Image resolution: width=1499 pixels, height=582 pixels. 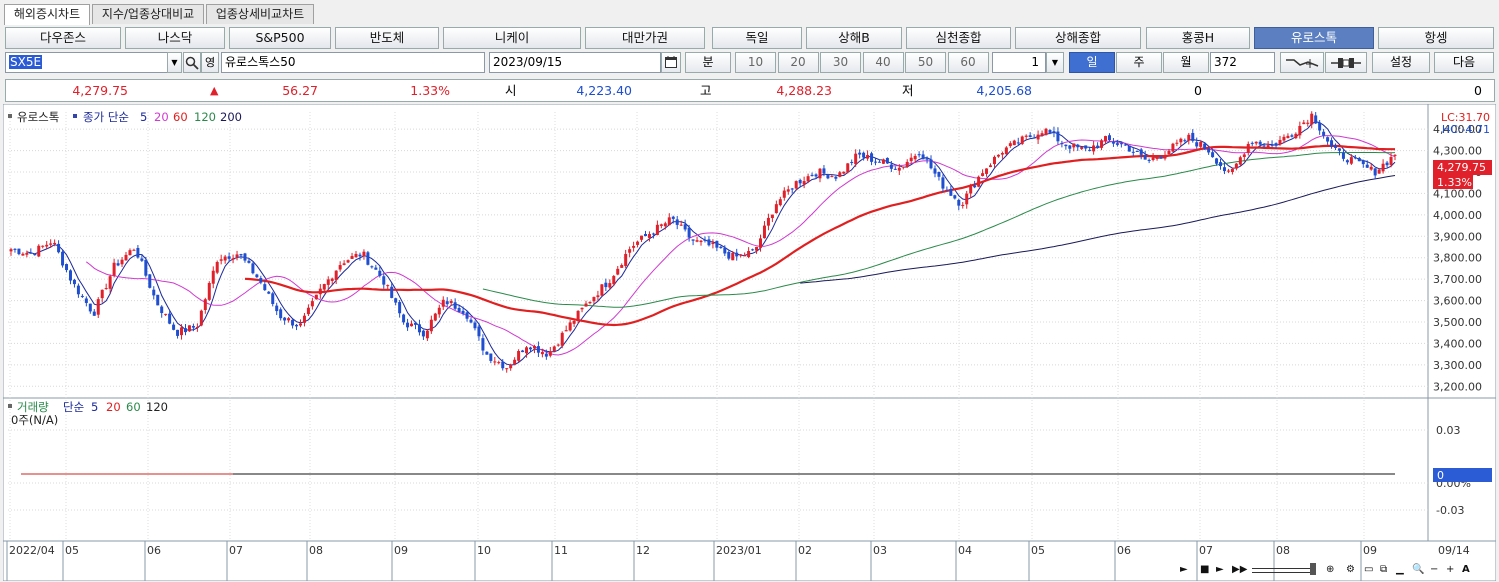 I want to click on interval-button-20: 20, so click(x=798, y=62).